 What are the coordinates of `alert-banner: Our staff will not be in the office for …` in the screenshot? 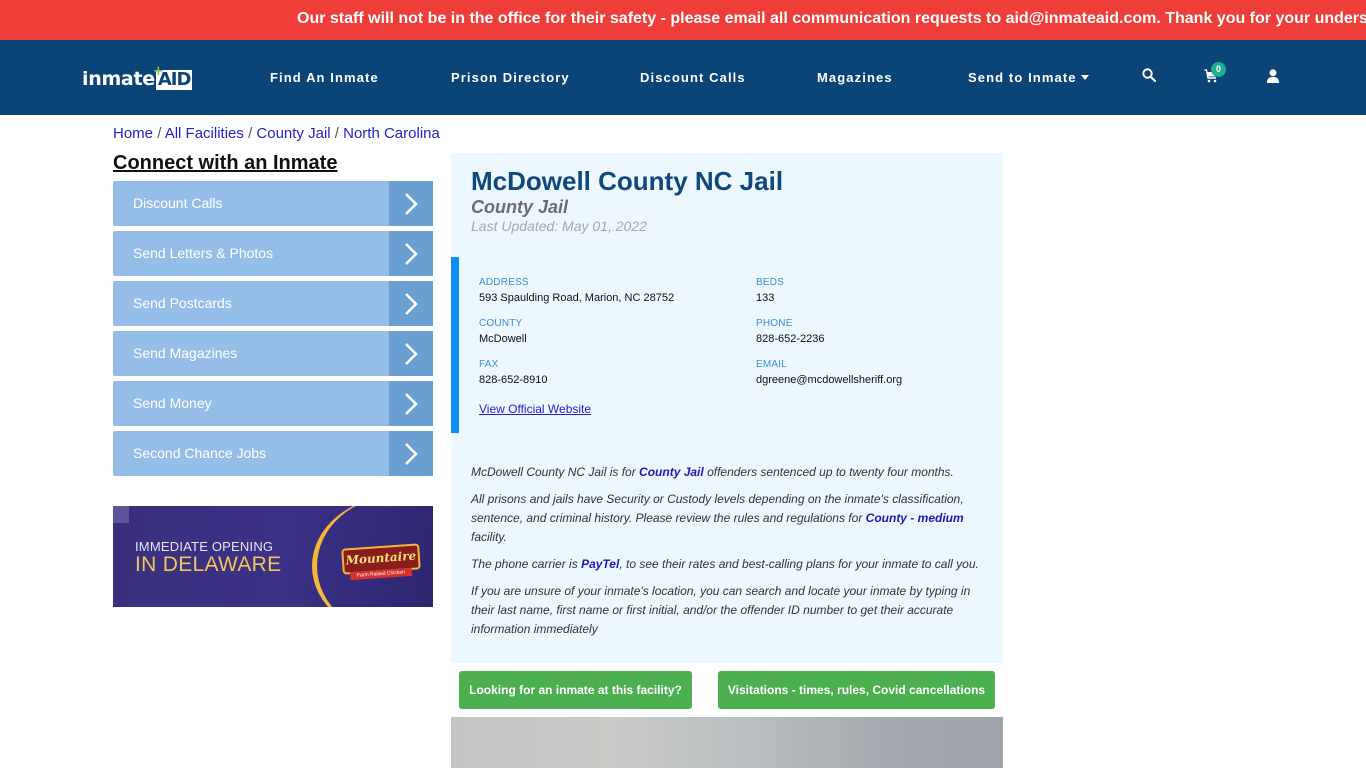 It's located at (683, 20).